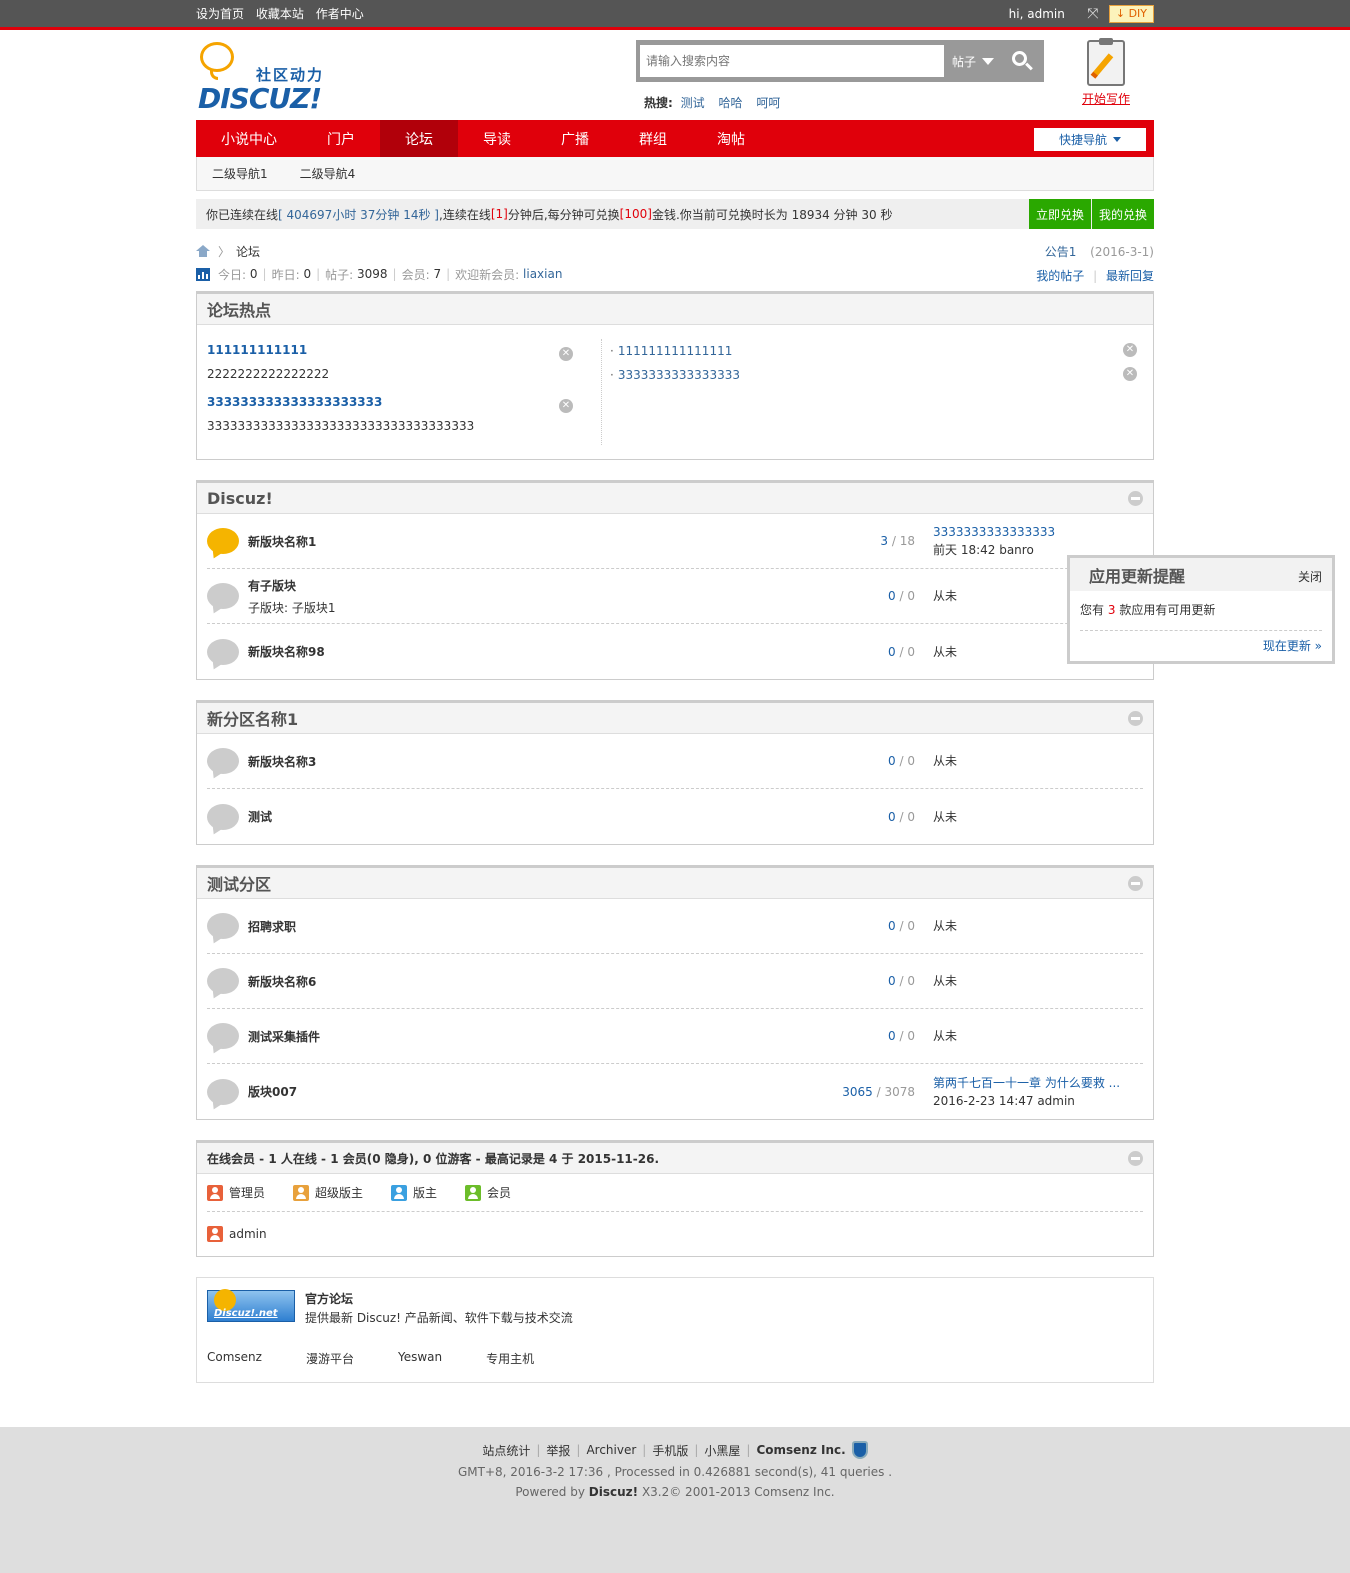 The width and height of the screenshot is (1350, 1573). I want to click on search-type-select: 帖子, so click(973, 61).